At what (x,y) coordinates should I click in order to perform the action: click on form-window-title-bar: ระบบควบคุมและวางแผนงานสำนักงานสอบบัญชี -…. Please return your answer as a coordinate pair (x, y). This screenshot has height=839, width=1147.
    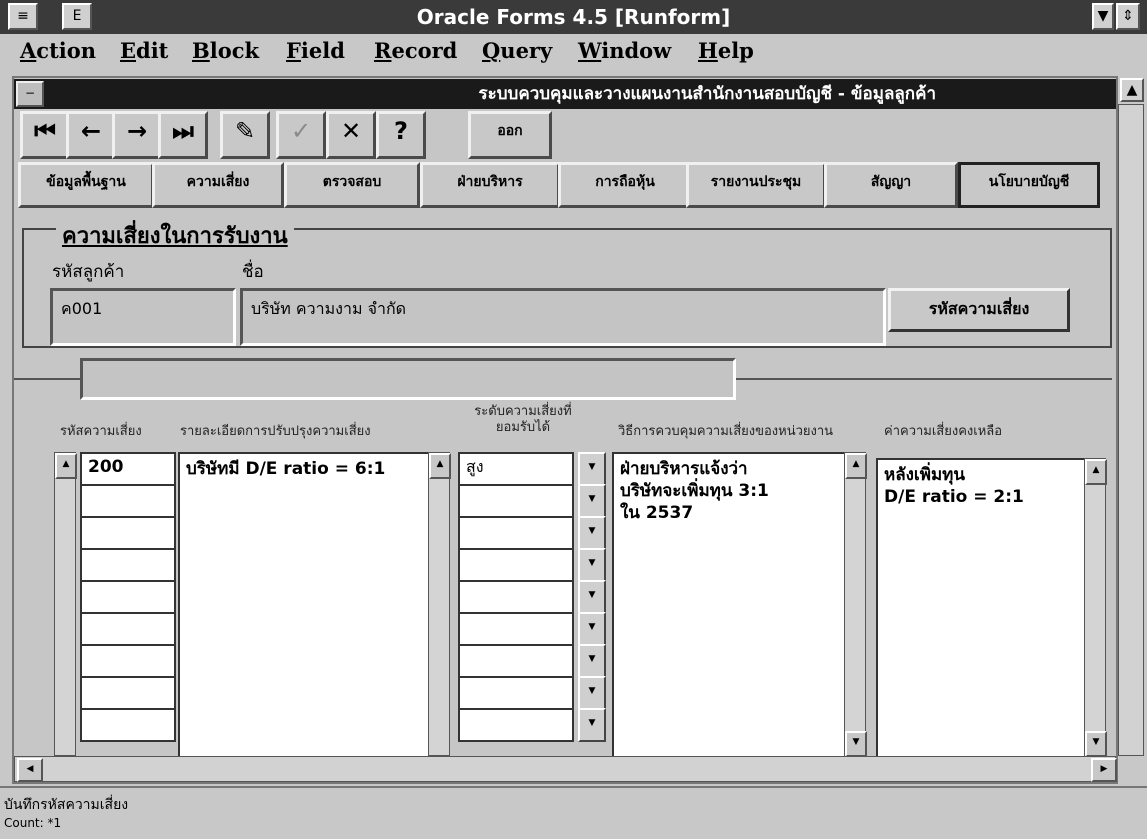
    Looking at the image, I should click on (565, 94).